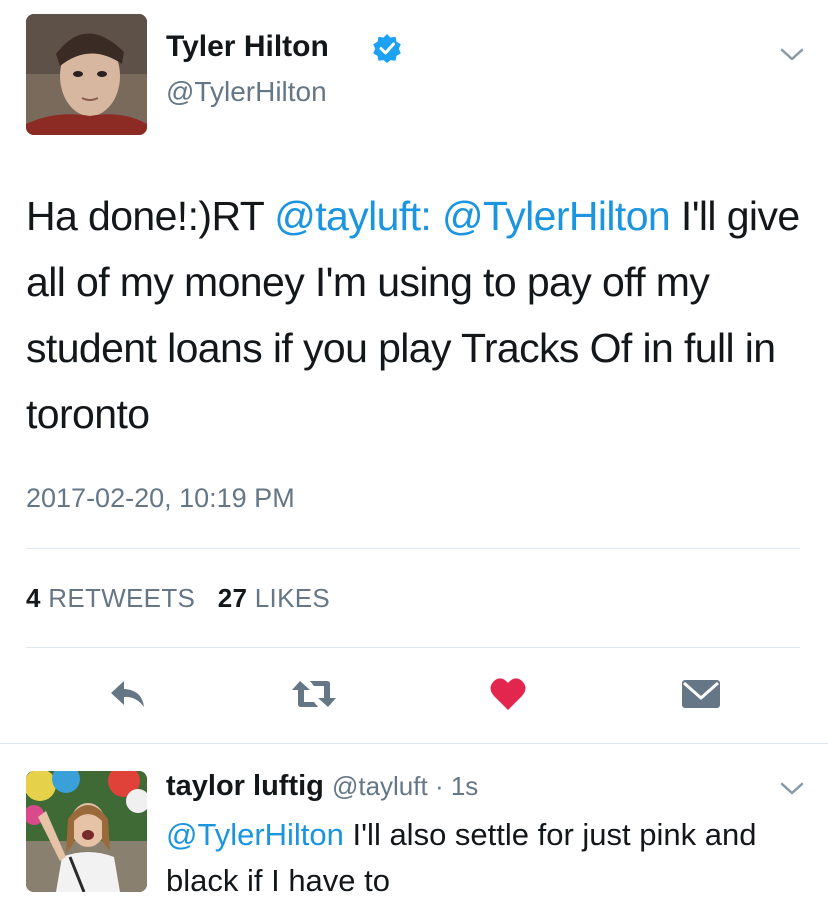 This screenshot has height=912, width=828. I want to click on reply-author-name: taylor luftig, so click(245, 786).